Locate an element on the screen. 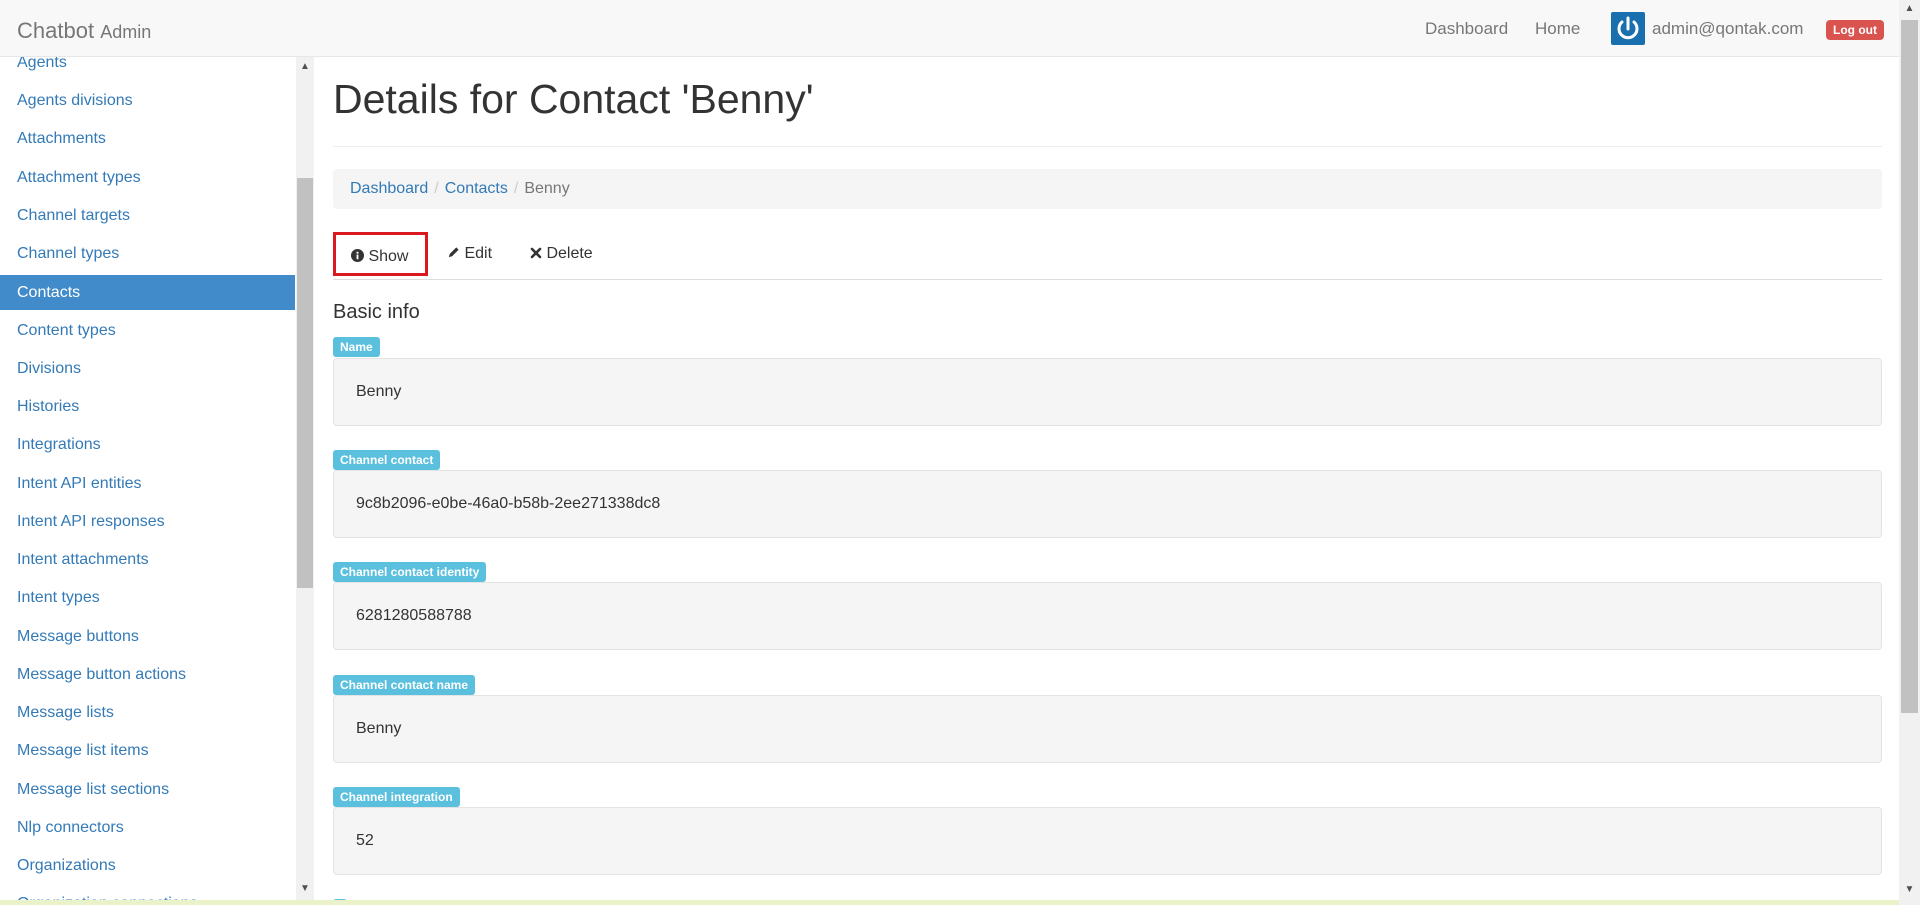  page-scroll-up-arrow-icon: ▲ is located at coordinates (1909, 8).